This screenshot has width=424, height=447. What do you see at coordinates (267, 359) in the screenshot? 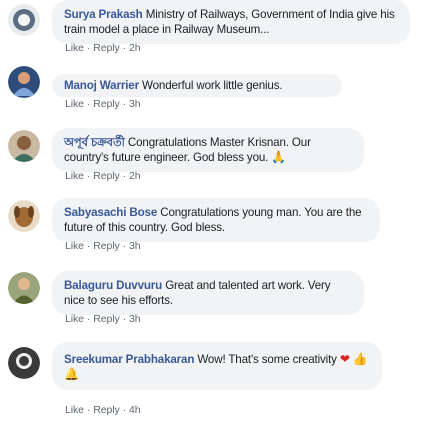
I see `comment-text: Wow! That's some creativity` at bounding box center [267, 359].